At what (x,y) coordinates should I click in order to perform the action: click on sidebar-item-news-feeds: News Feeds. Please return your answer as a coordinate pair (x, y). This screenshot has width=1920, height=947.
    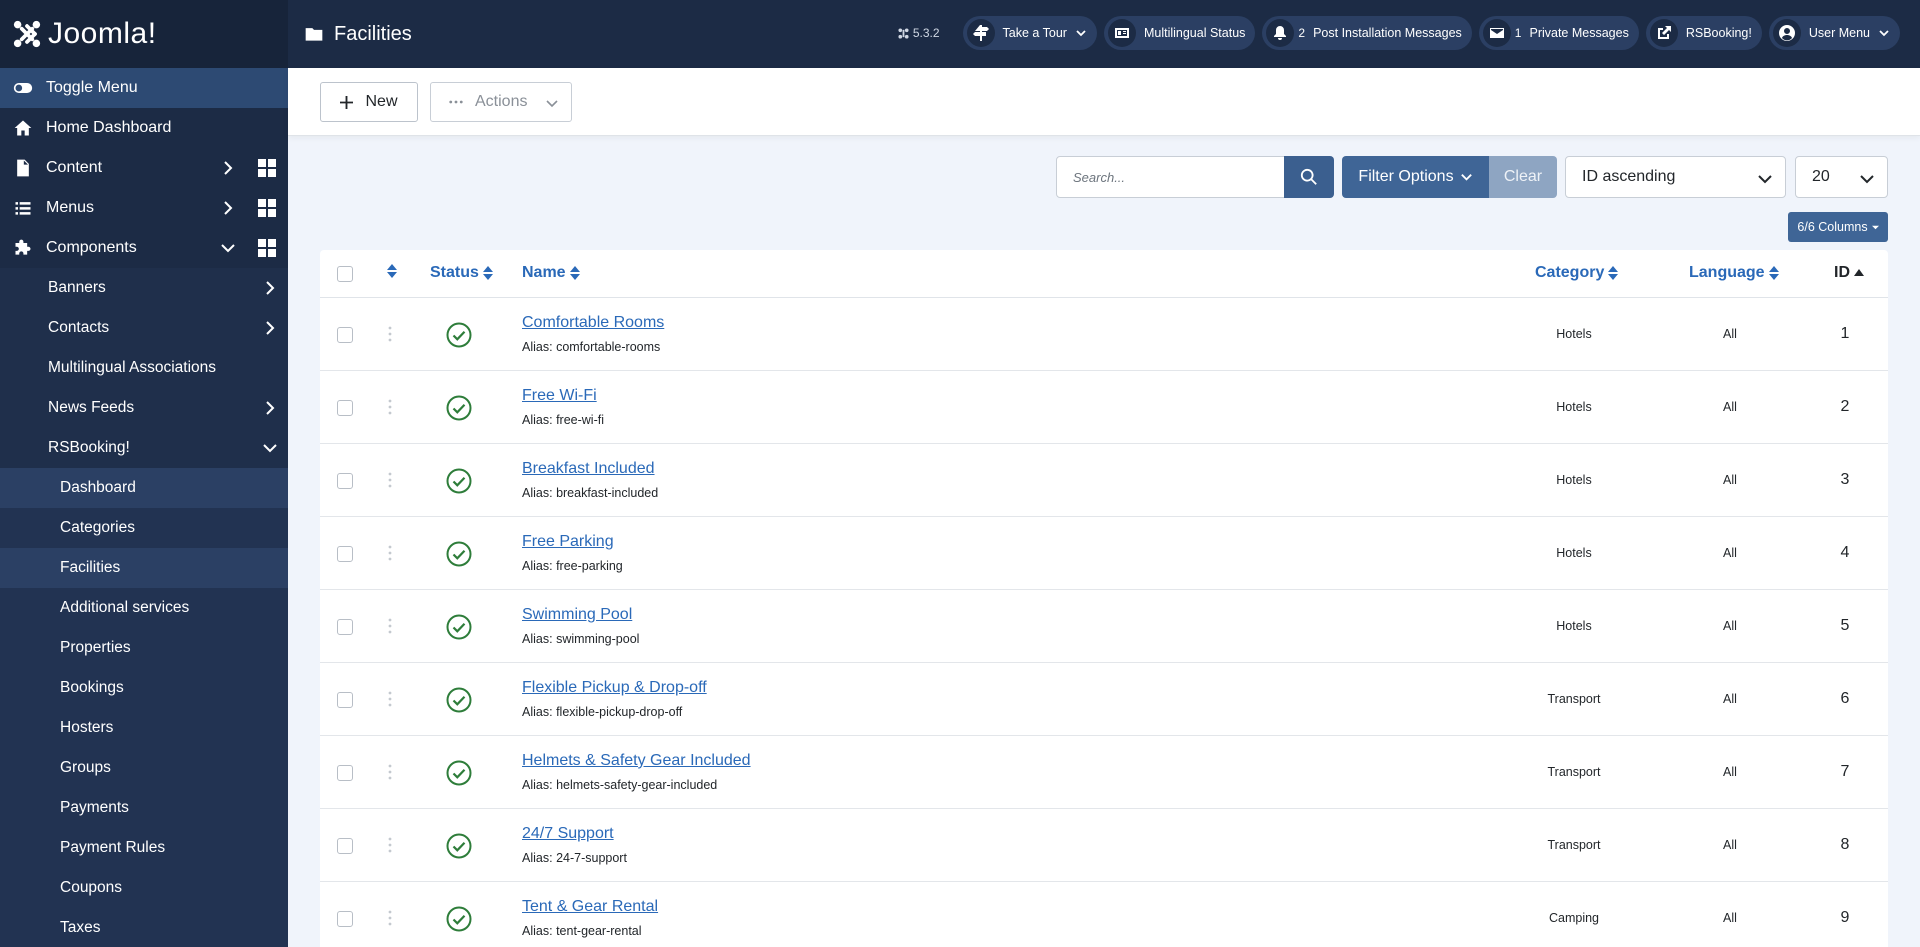
    Looking at the image, I should click on (144, 408).